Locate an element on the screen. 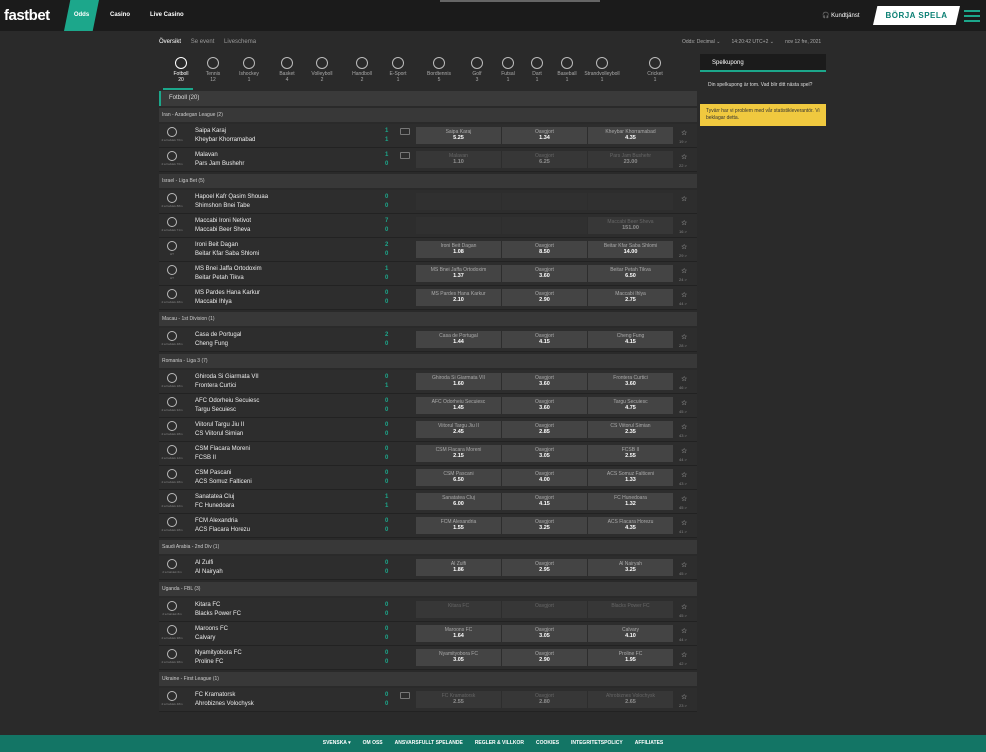 This screenshot has width=986, height=752. home-team: CSM Flacara Moreni is located at coordinates (222, 449).